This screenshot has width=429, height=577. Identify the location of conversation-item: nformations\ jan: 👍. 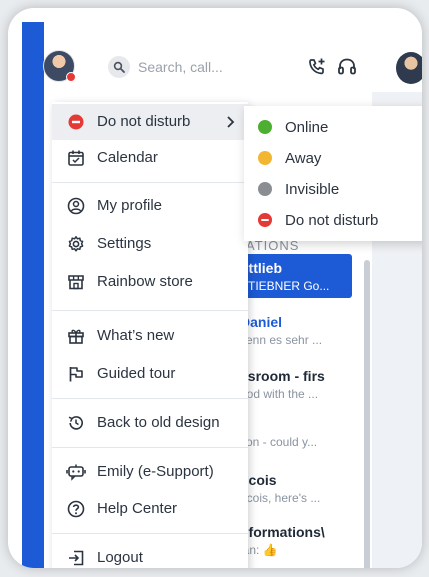
(293, 542).